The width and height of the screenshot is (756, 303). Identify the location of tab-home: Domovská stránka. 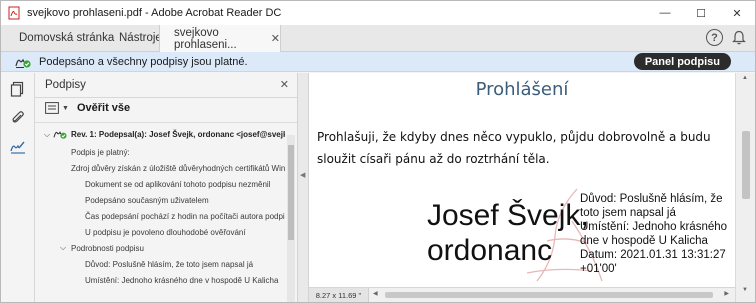
(66, 38).